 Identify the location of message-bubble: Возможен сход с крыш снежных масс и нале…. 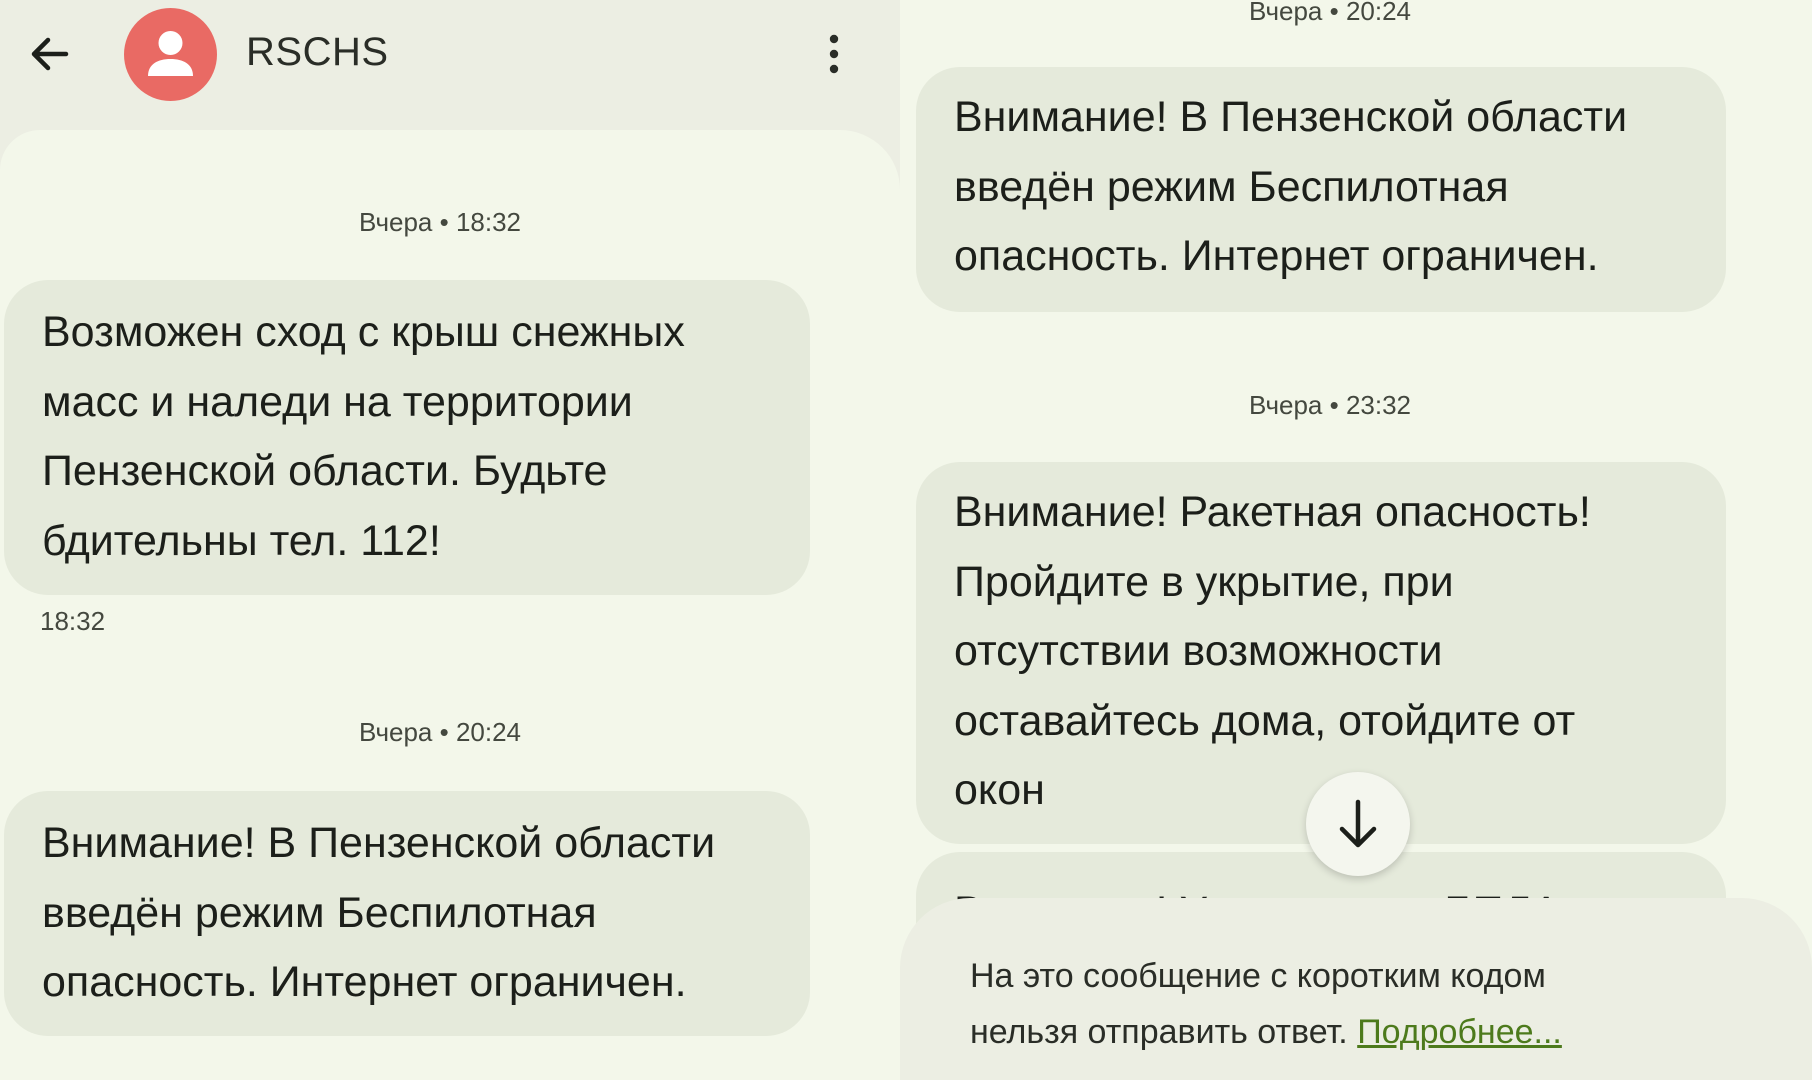
(407, 437).